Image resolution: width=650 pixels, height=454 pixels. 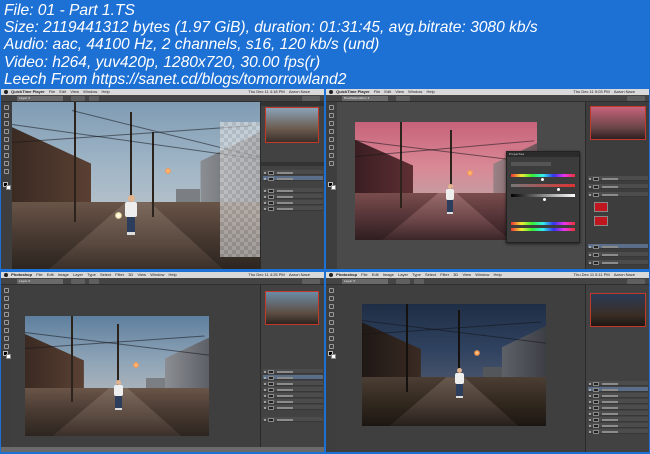 I want to click on eraser-tool-icon, so click(x=331, y=147).